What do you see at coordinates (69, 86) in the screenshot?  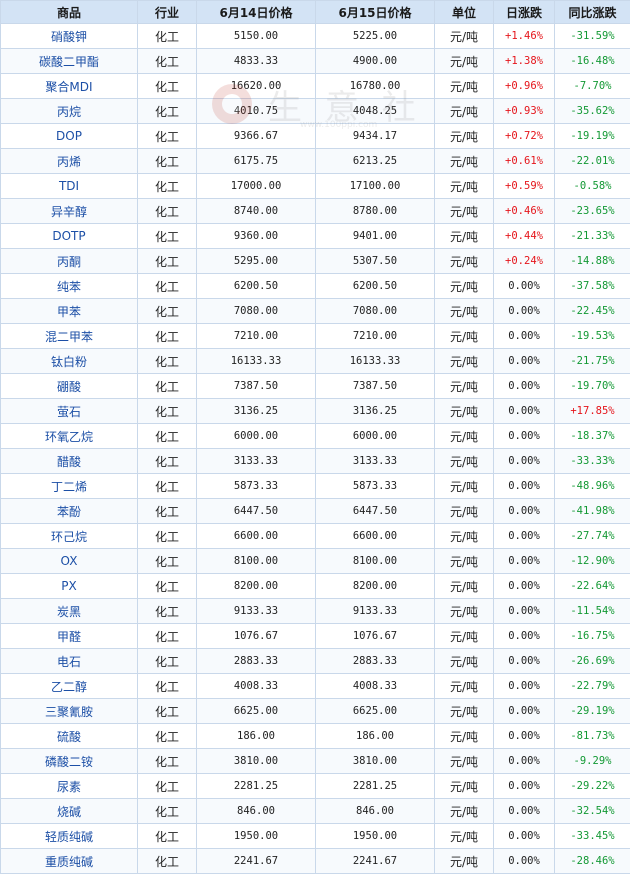 I see `product-name-link: 聚合MDI` at bounding box center [69, 86].